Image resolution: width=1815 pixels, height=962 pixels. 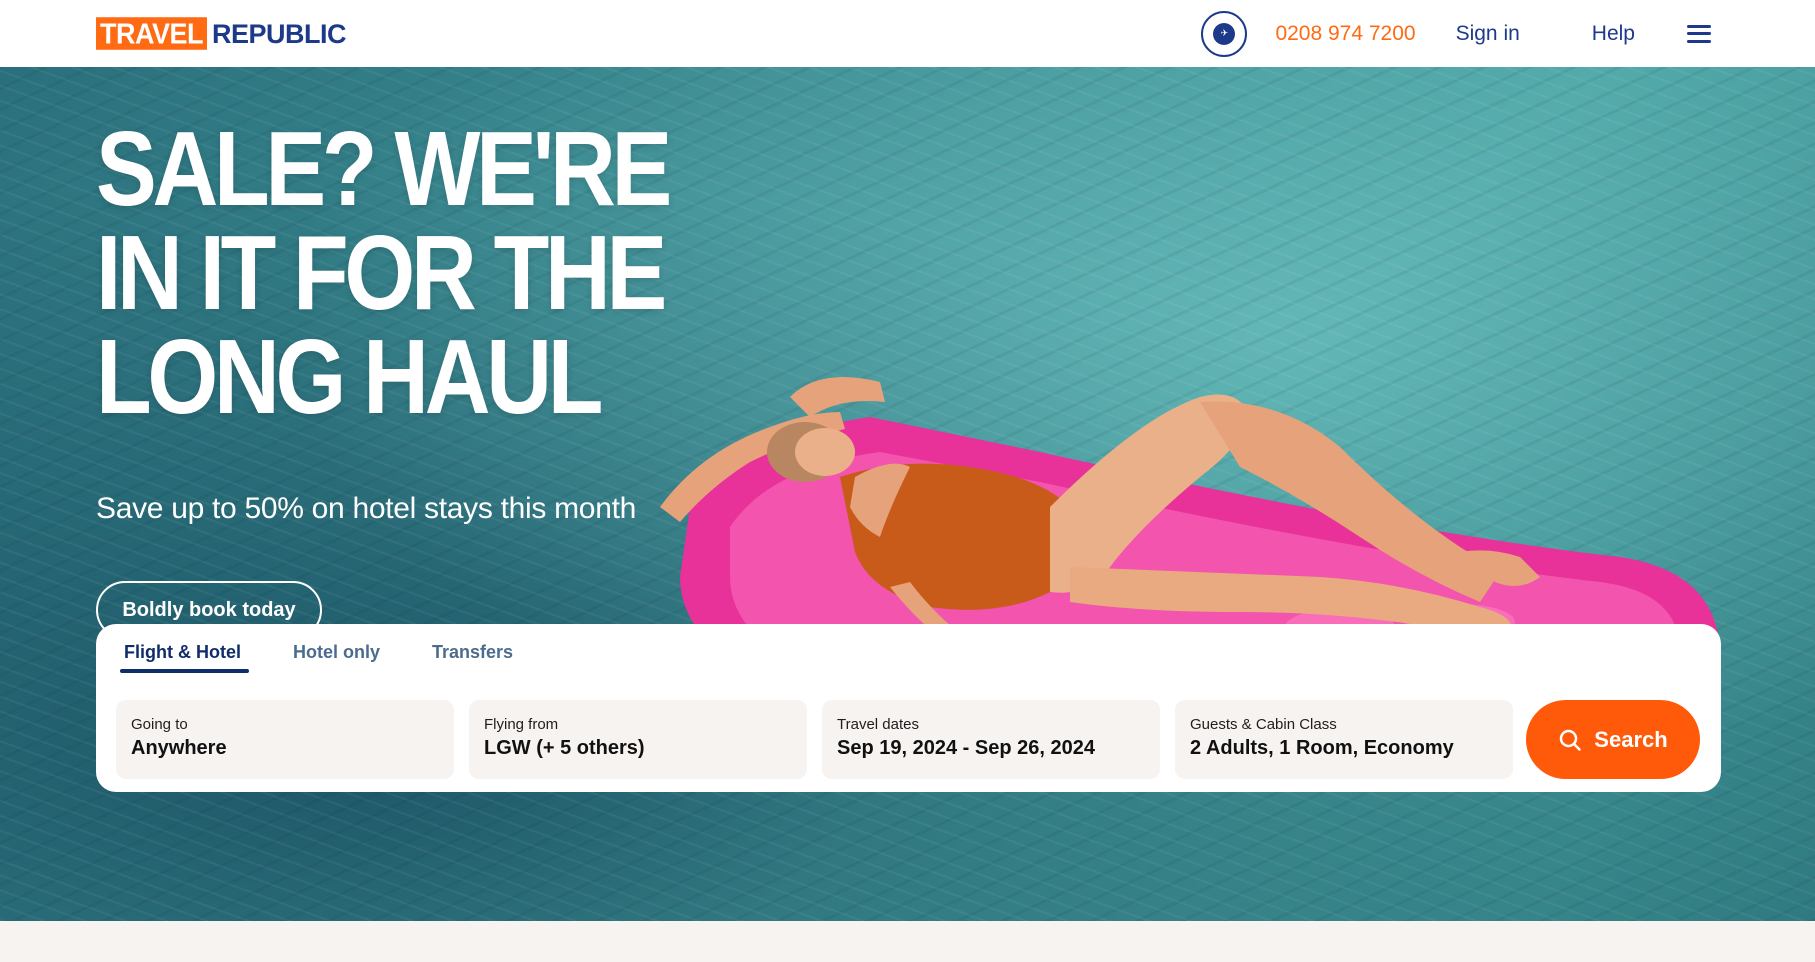 I want to click on sign-in-link: Sign in, so click(x=1488, y=34).